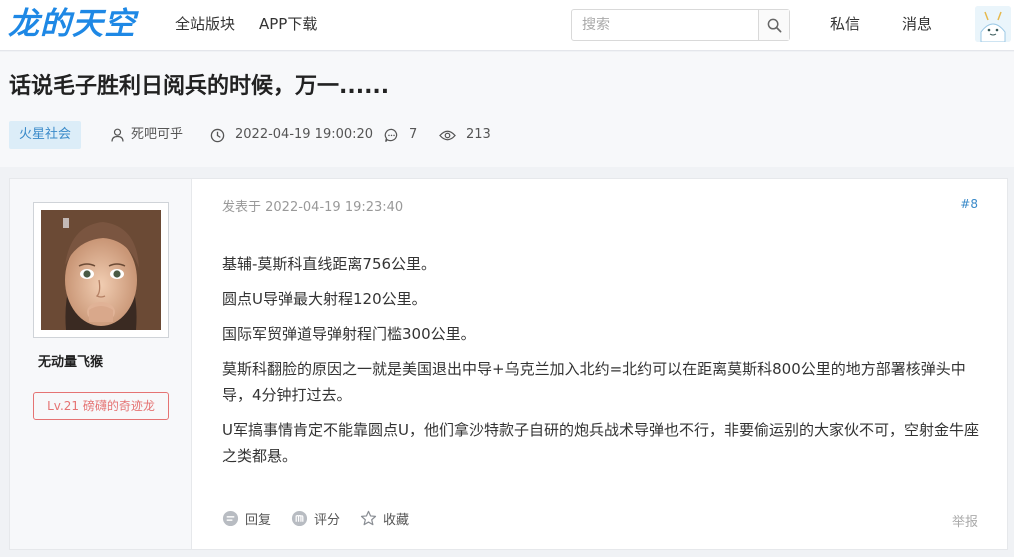 This screenshot has height=557, width=1014. I want to click on category-tag: 火星社会, so click(45, 135).